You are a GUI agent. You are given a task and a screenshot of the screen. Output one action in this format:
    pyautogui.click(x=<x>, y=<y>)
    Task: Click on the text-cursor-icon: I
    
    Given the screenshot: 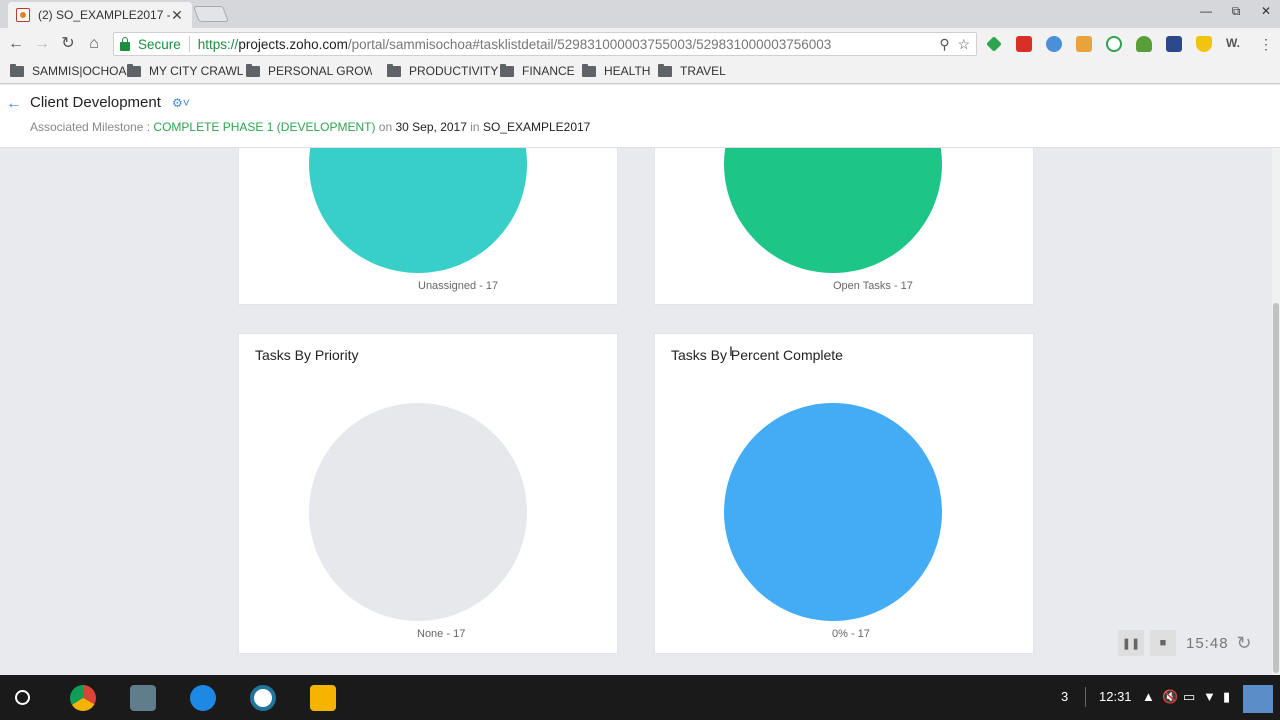 What is the action you would take?
    pyautogui.click(x=731, y=351)
    